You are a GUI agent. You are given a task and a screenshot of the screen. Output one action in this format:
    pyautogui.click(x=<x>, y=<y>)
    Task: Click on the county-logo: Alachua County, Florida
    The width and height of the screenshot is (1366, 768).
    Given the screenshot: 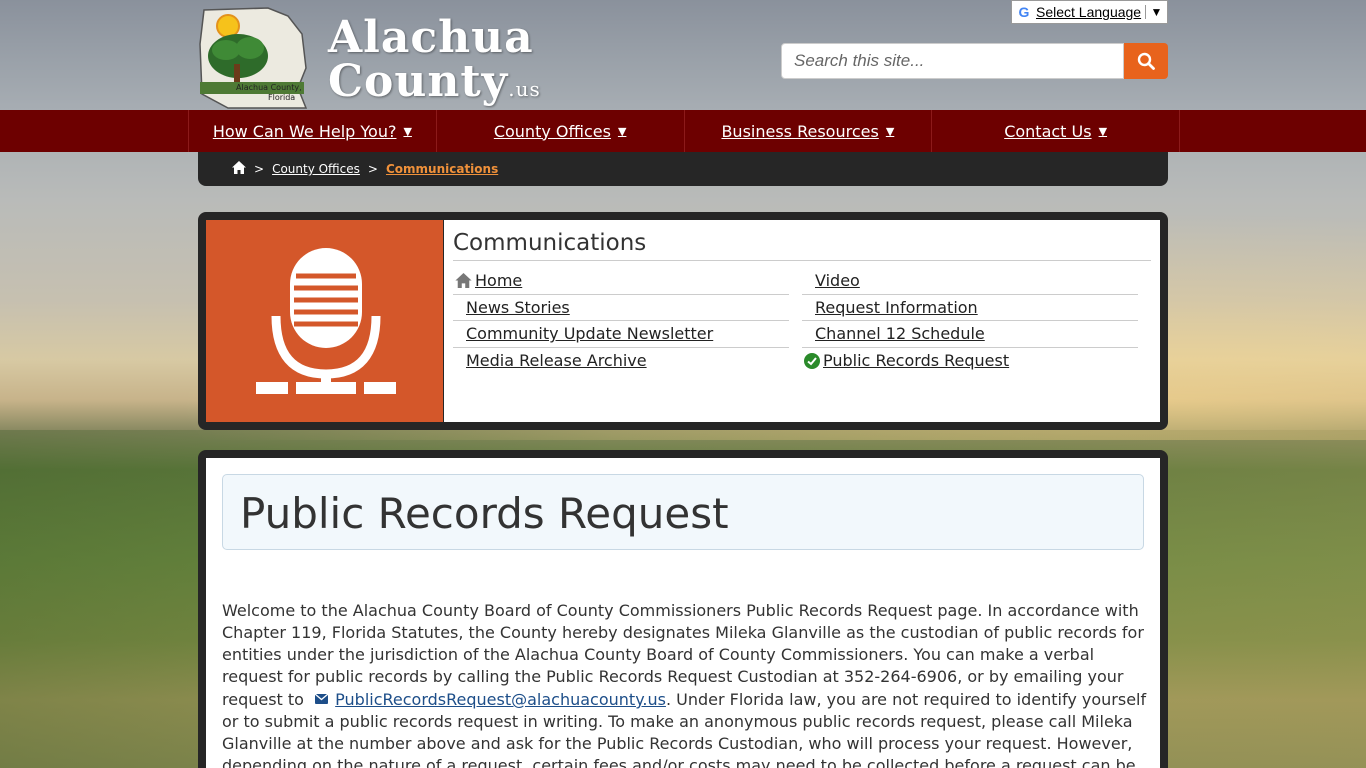 What is the action you would take?
    pyautogui.click(x=254, y=57)
    